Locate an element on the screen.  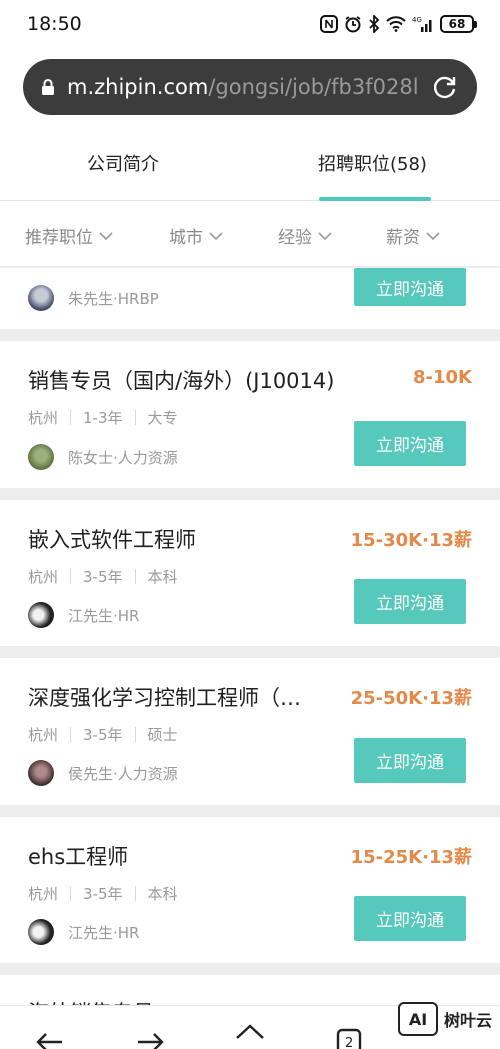
svg-text: 2 is located at coordinates (349, 1042).